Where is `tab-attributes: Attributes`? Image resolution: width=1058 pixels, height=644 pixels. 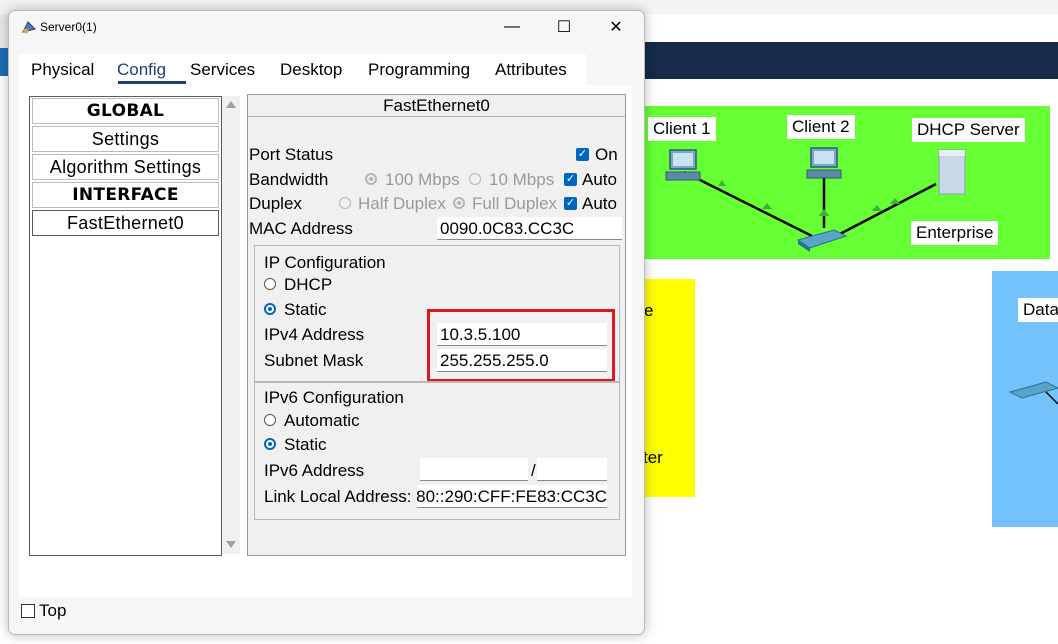
tab-attributes: Attributes is located at coordinates (531, 70).